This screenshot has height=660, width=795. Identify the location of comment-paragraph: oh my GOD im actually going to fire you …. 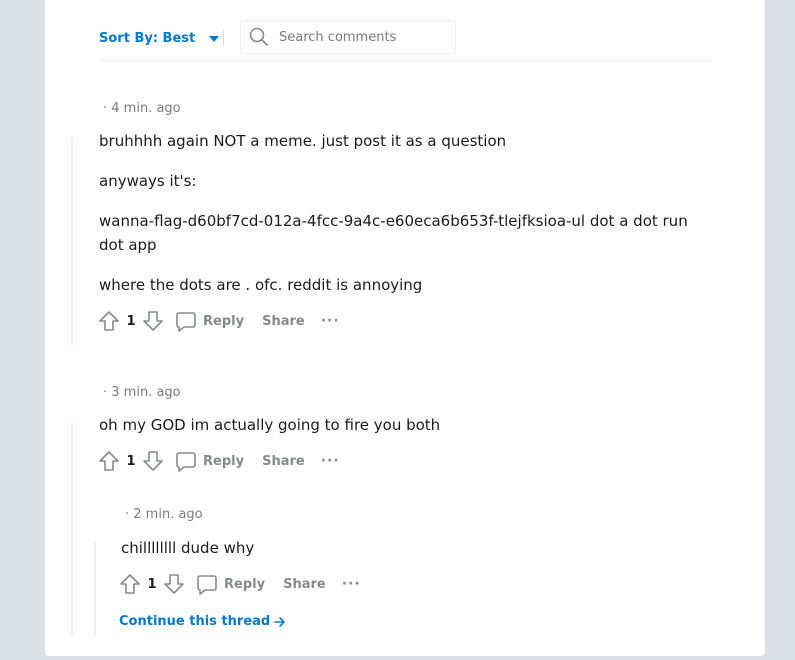
(270, 425).